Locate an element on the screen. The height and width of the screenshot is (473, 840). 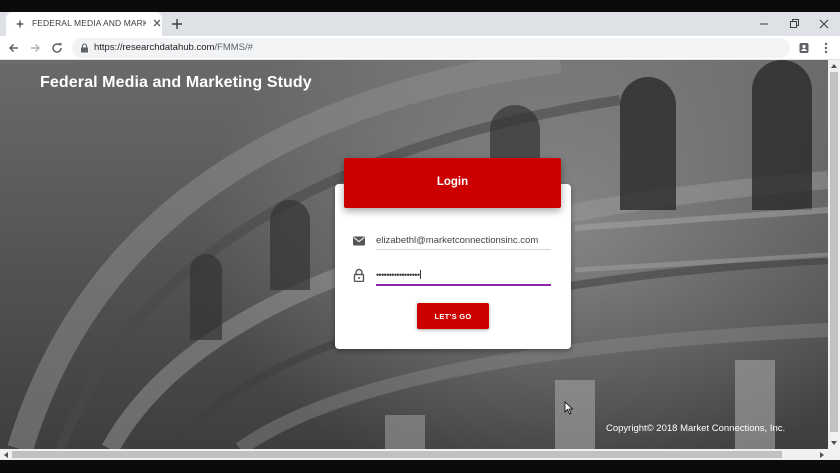
login-header: Login is located at coordinates (452, 183).